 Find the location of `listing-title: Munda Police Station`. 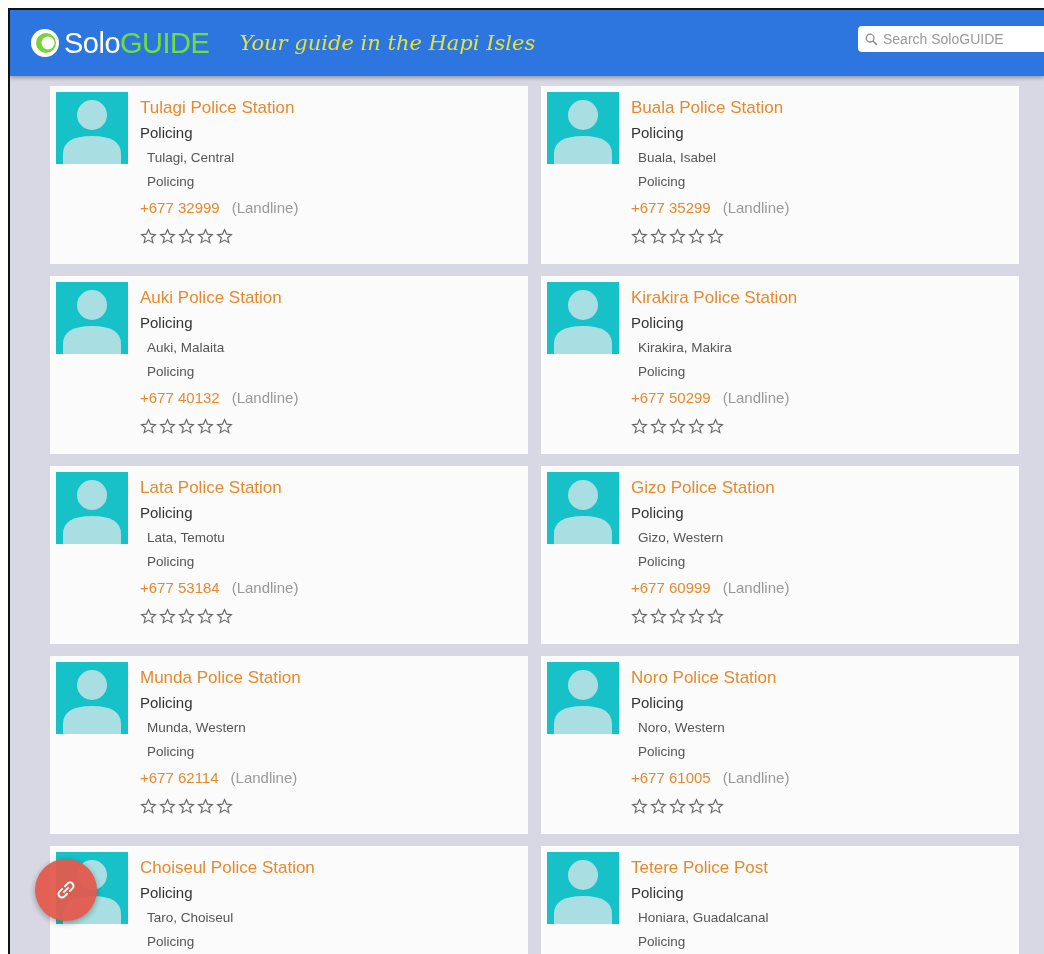

listing-title: Munda Police Station is located at coordinates (220, 678).